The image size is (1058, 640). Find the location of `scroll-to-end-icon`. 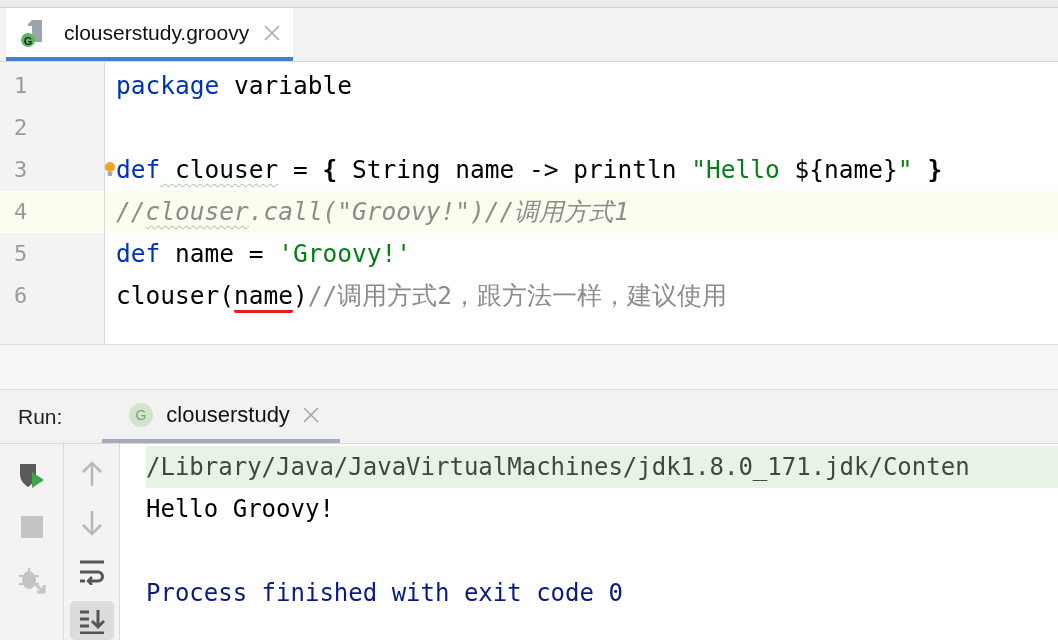

scroll-to-end-icon is located at coordinates (91, 620).